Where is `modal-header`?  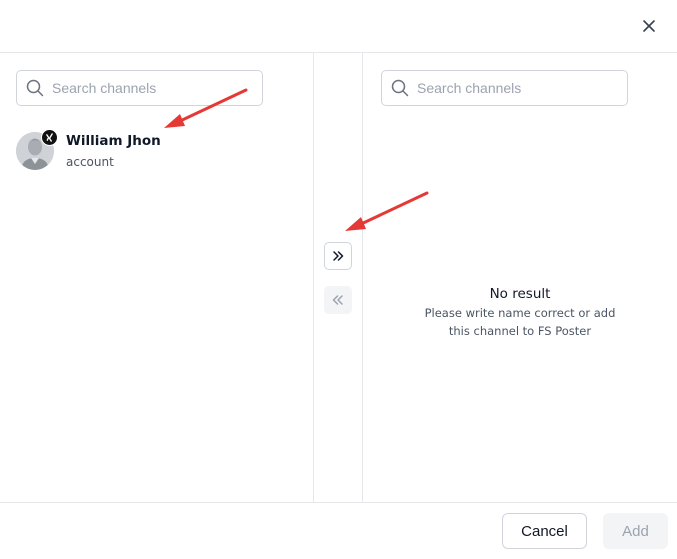
modal-header is located at coordinates (338, 26).